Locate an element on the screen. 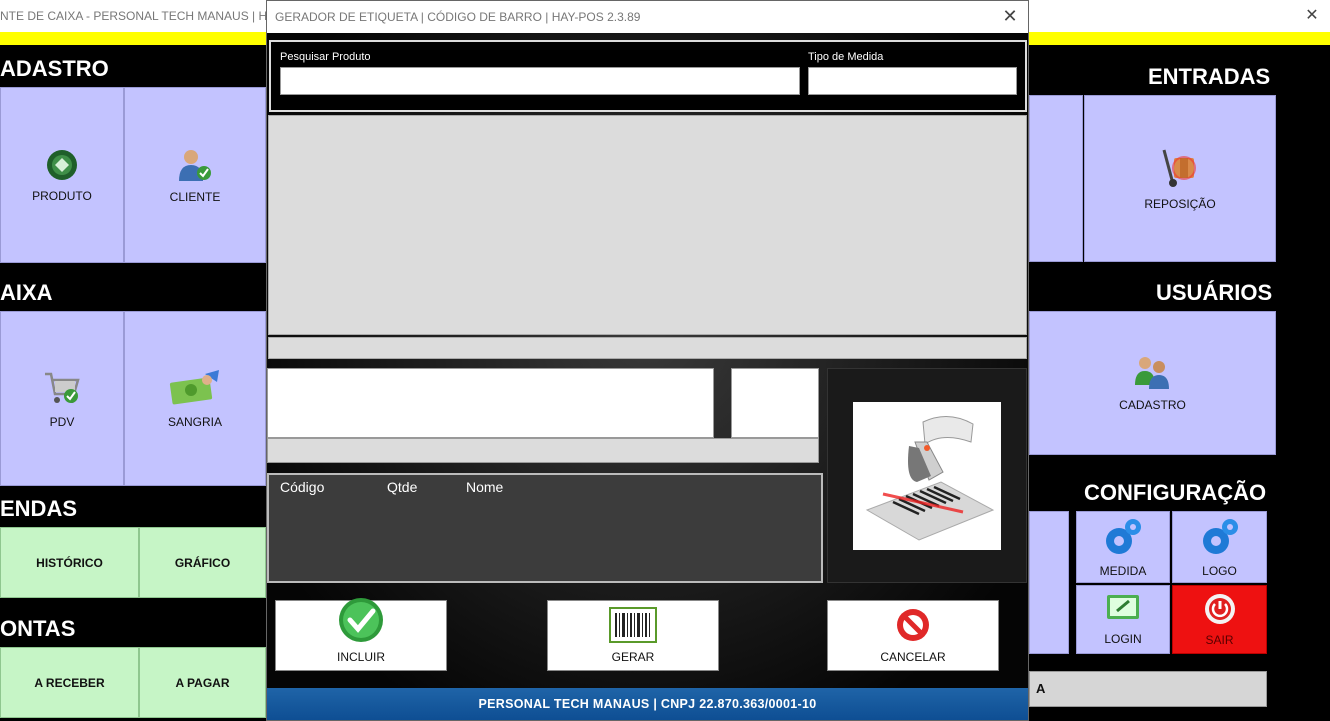 The image size is (1330, 721). incluir-label: INCLUIR is located at coordinates (360, 657).